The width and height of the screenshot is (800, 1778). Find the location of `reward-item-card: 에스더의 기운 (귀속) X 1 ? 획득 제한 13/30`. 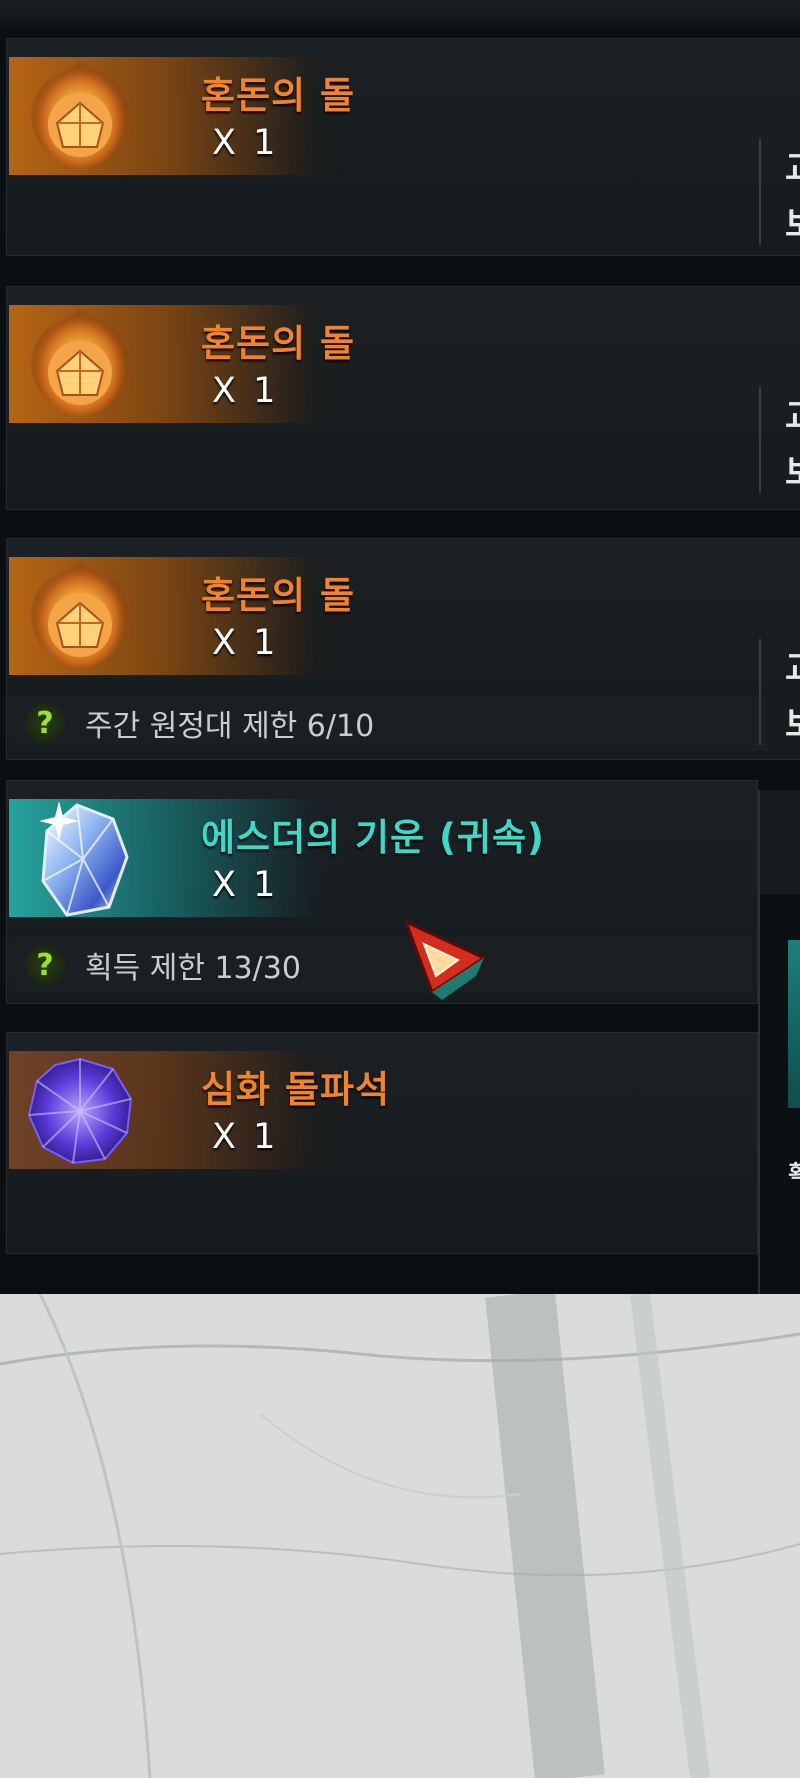

reward-item-card: 에스더의 기운 (귀속) X 1 ? 획득 제한 13/30 is located at coordinates (382, 892).